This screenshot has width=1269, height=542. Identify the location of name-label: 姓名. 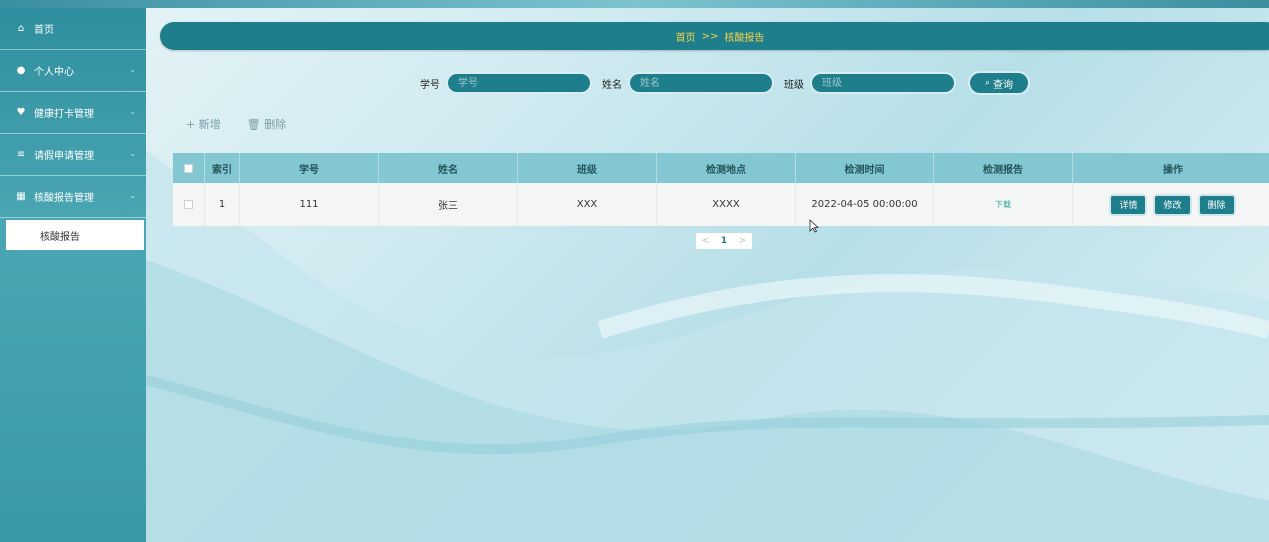
(612, 85).